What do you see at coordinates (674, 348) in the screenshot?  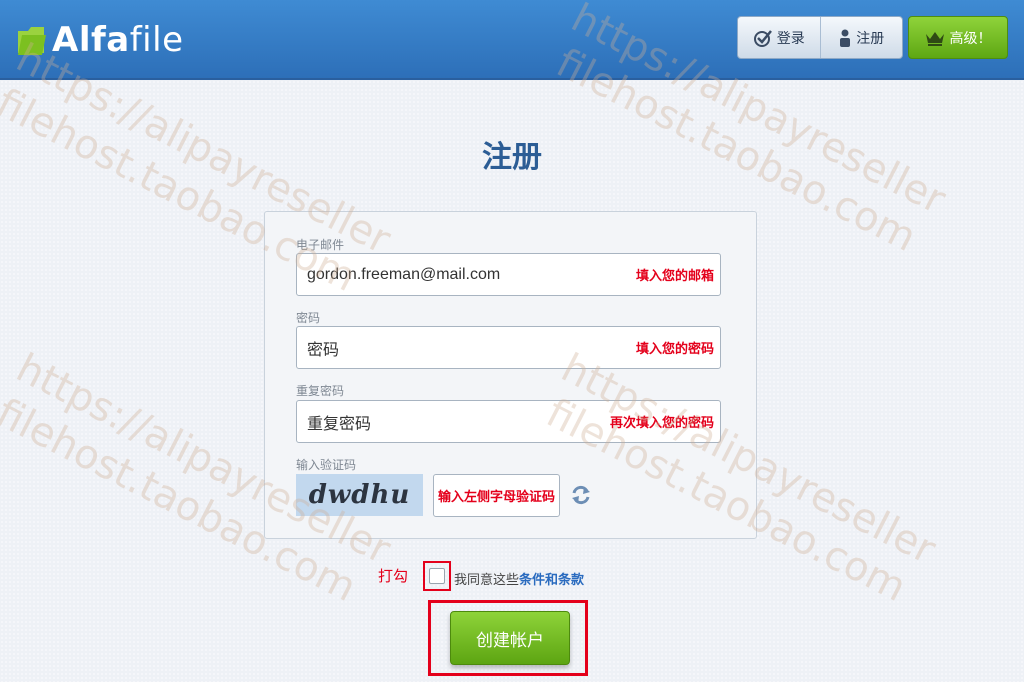 I see `password-note: 填入您的密码` at bounding box center [674, 348].